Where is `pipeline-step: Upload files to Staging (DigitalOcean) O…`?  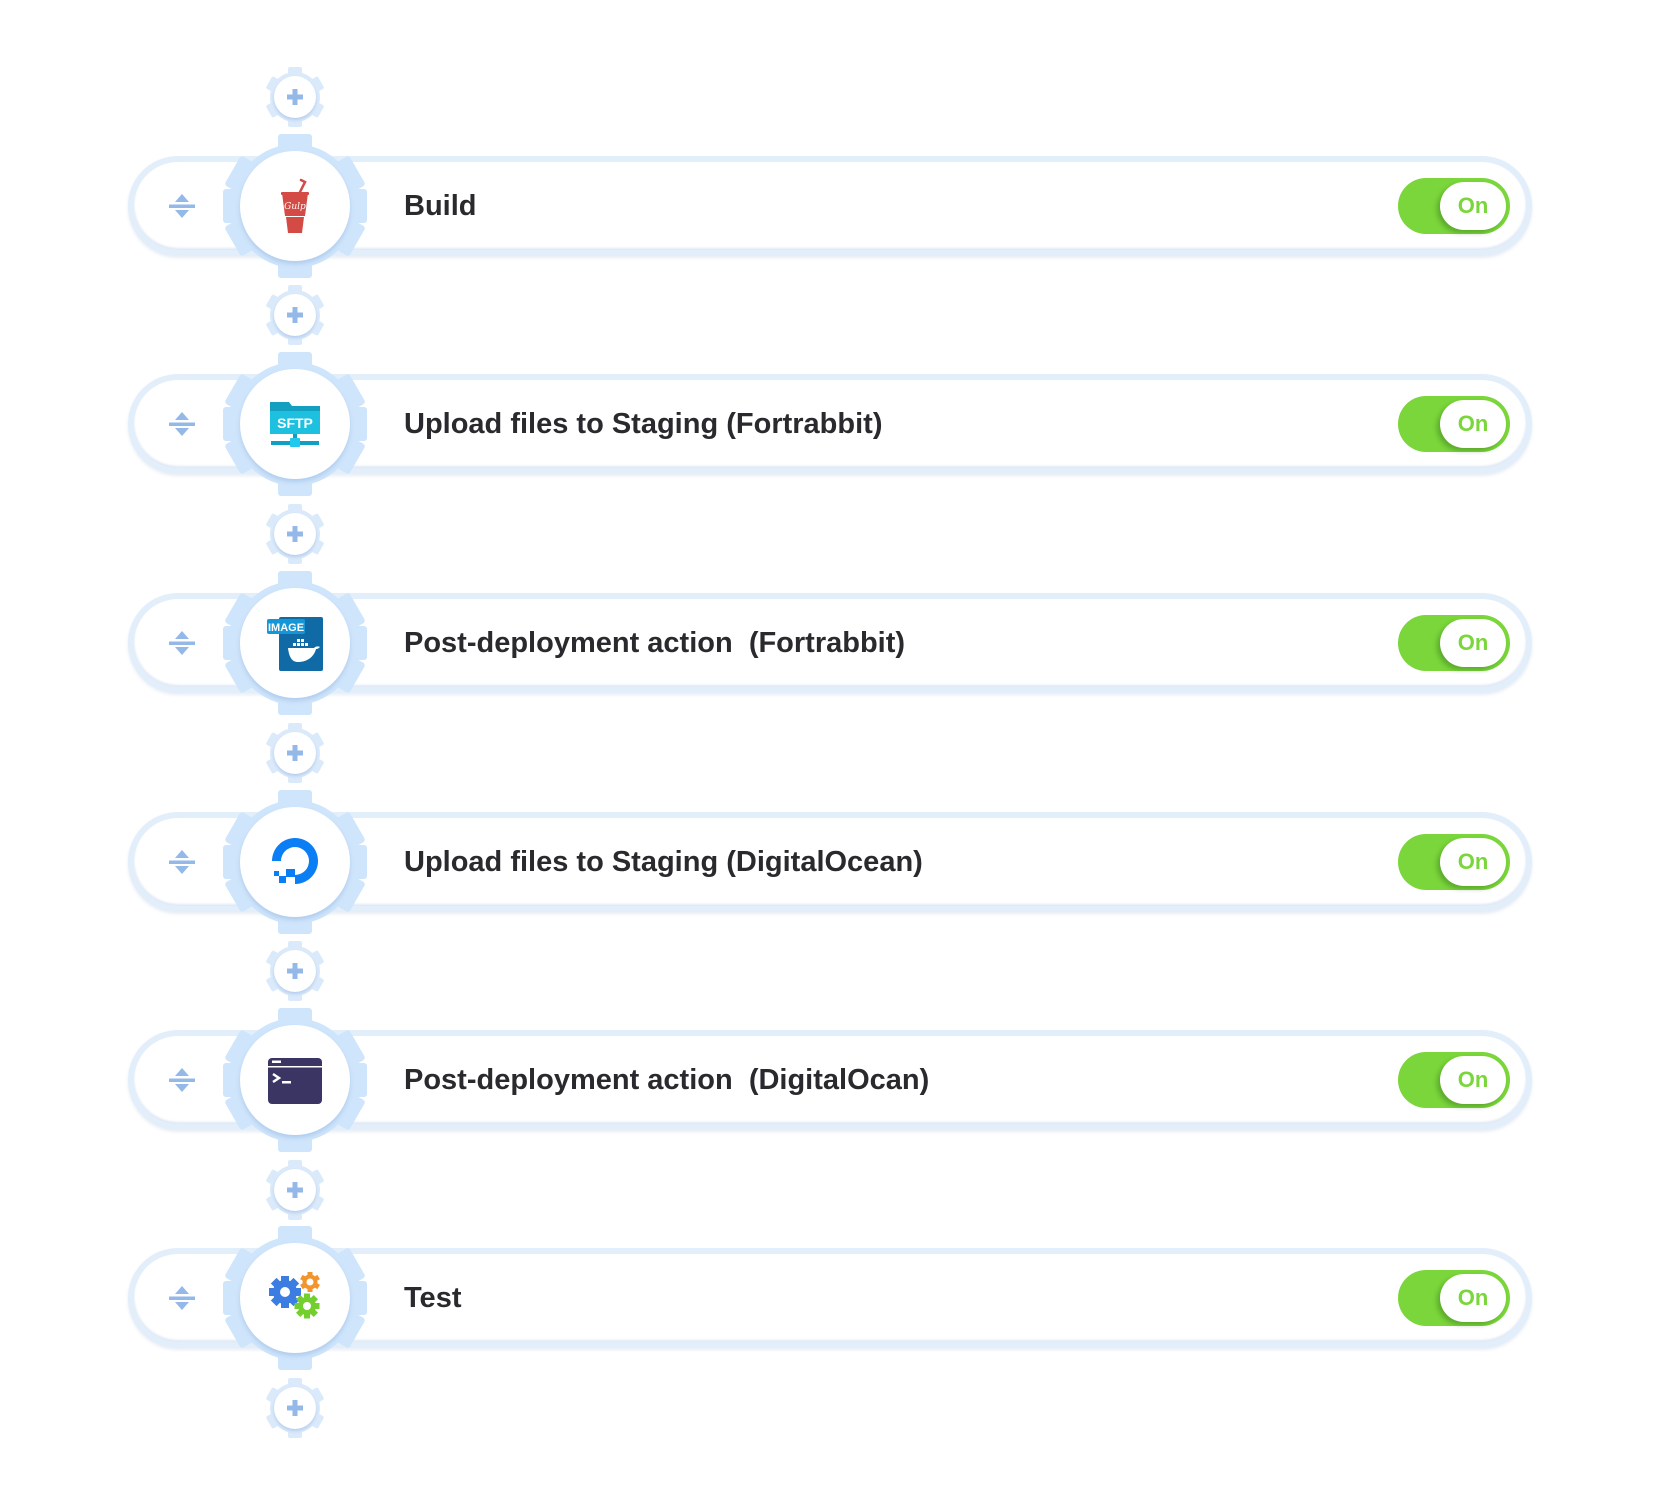
pipeline-step: Upload files to Staging (DigitalOcean) O… is located at coordinates (830, 862).